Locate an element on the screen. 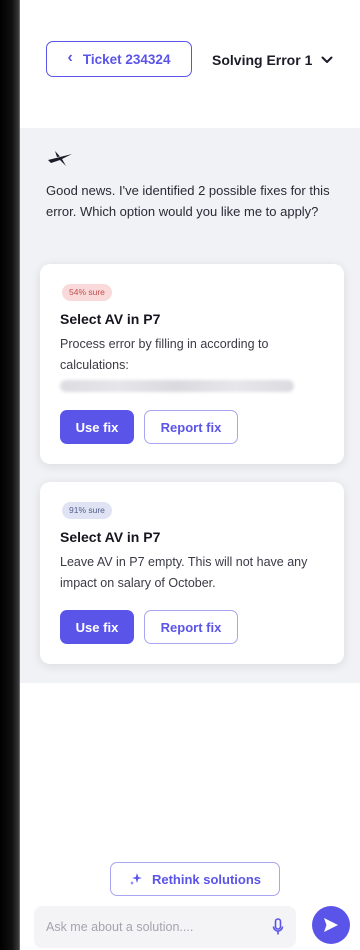  rethink-solutions-button: Rethink solutions is located at coordinates (195, 879).